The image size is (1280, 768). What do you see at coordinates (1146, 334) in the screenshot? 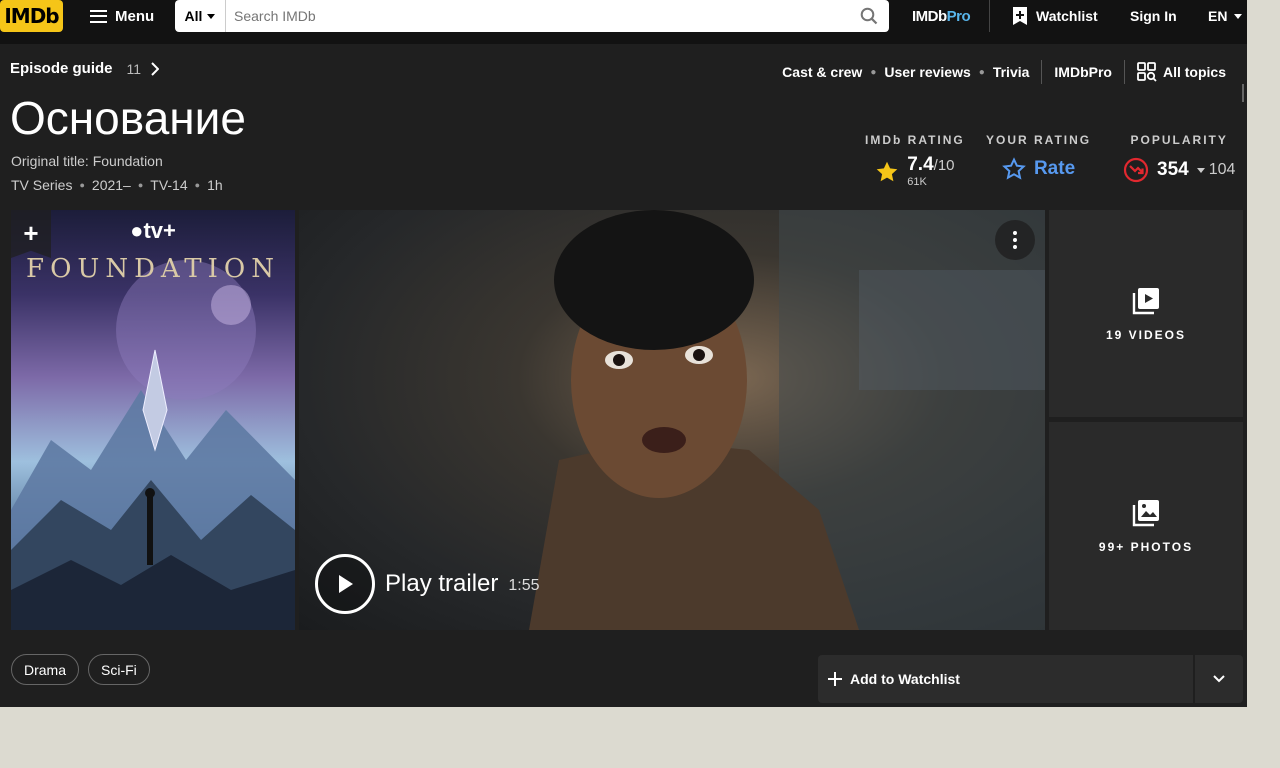
I see `videos-count: 19 VIDEOS` at bounding box center [1146, 334].